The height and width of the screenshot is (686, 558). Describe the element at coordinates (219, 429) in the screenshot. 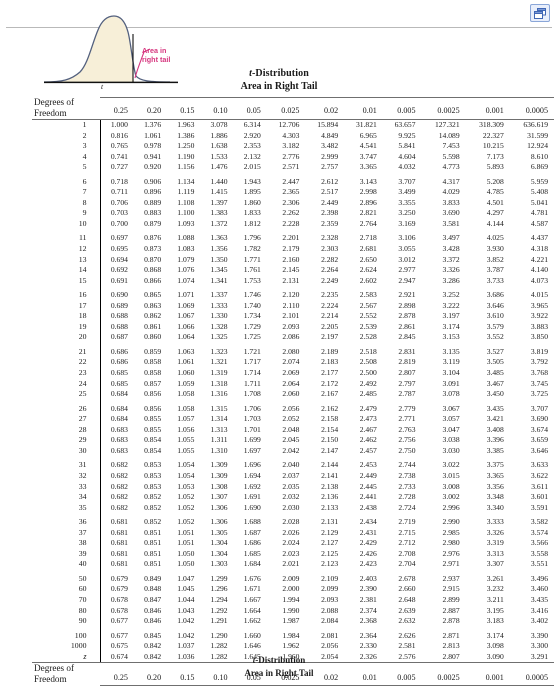

I see `cell-df28-a0.10: 1.313` at that location.